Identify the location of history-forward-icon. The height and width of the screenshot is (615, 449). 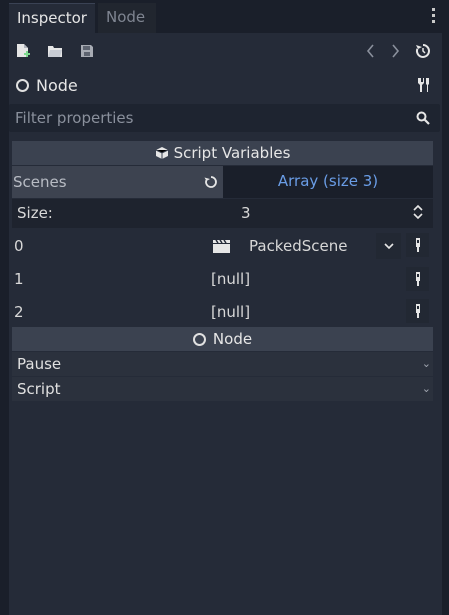
(395, 51).